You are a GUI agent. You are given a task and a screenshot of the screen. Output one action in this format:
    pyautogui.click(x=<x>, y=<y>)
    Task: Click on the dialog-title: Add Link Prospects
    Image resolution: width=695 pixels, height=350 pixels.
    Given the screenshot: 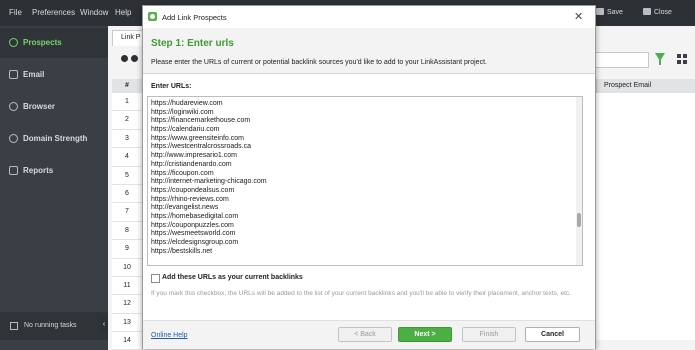 What is the action you would take?
    pyautogui.click(x=194, y=17)
    